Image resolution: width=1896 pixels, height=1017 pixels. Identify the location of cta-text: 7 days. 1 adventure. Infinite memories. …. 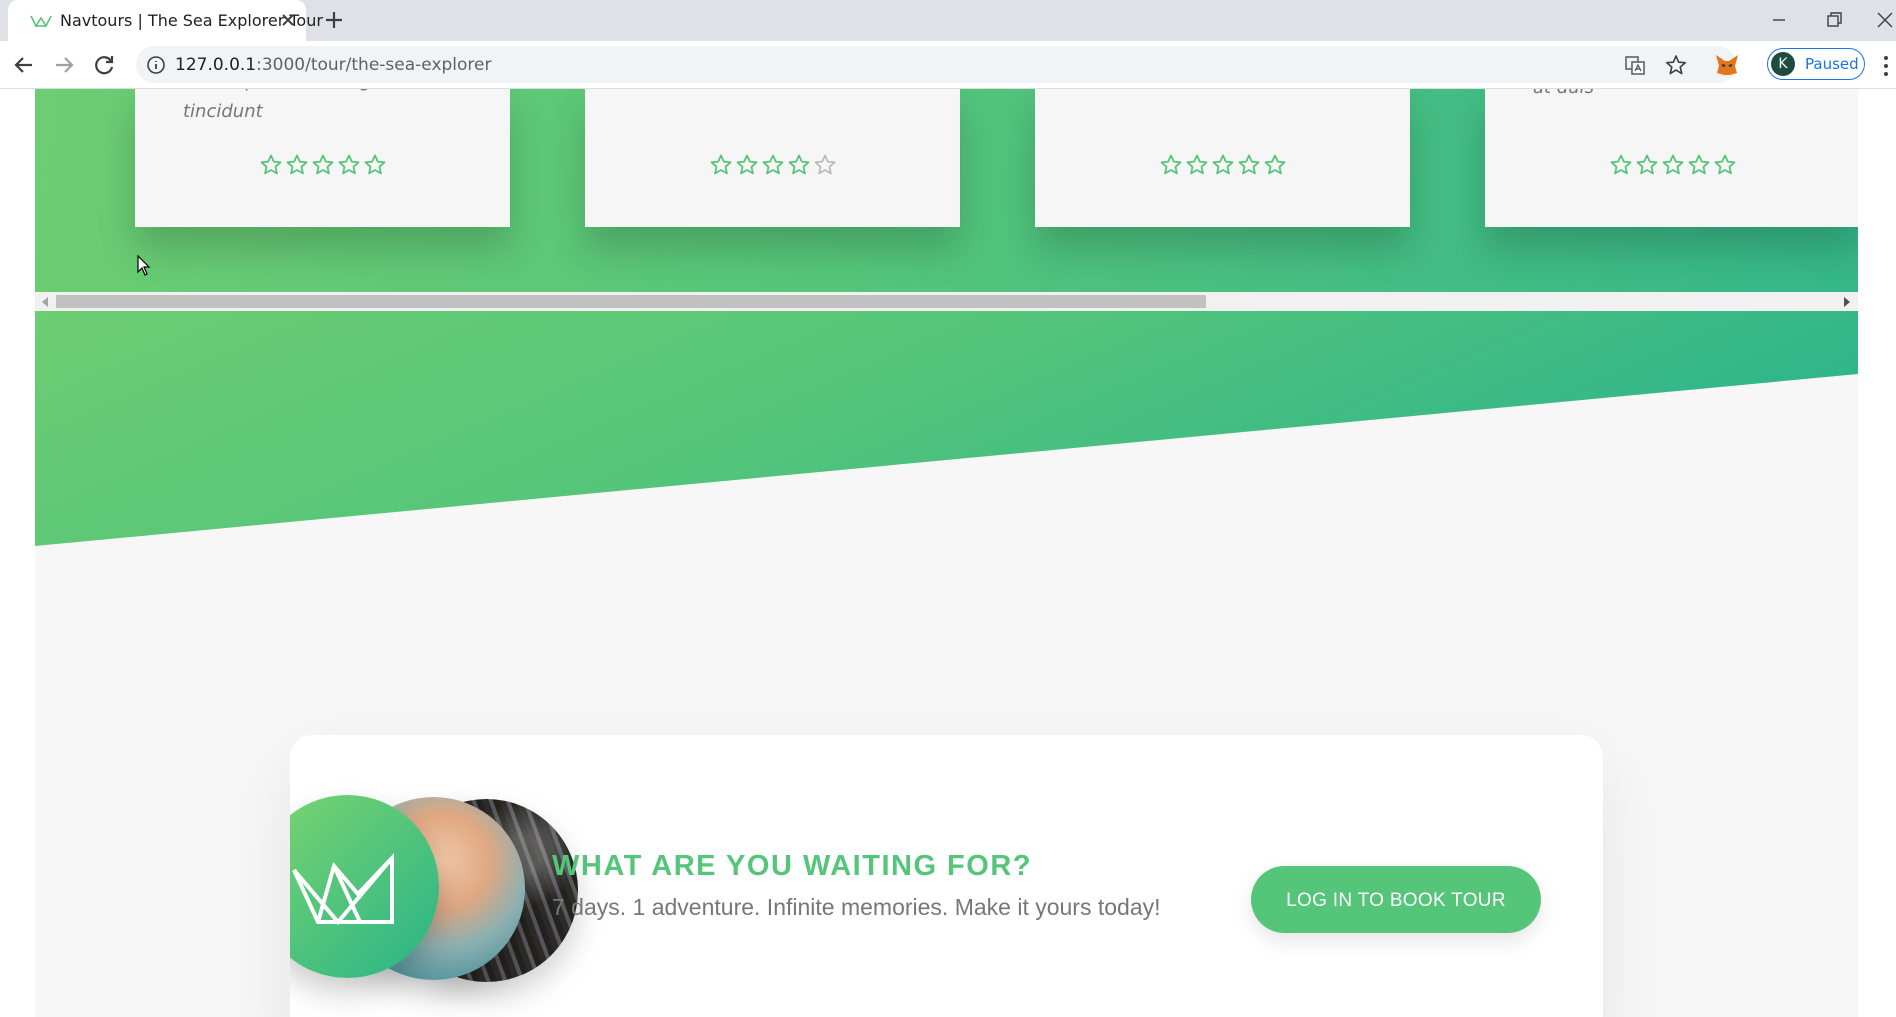
(856, 907).